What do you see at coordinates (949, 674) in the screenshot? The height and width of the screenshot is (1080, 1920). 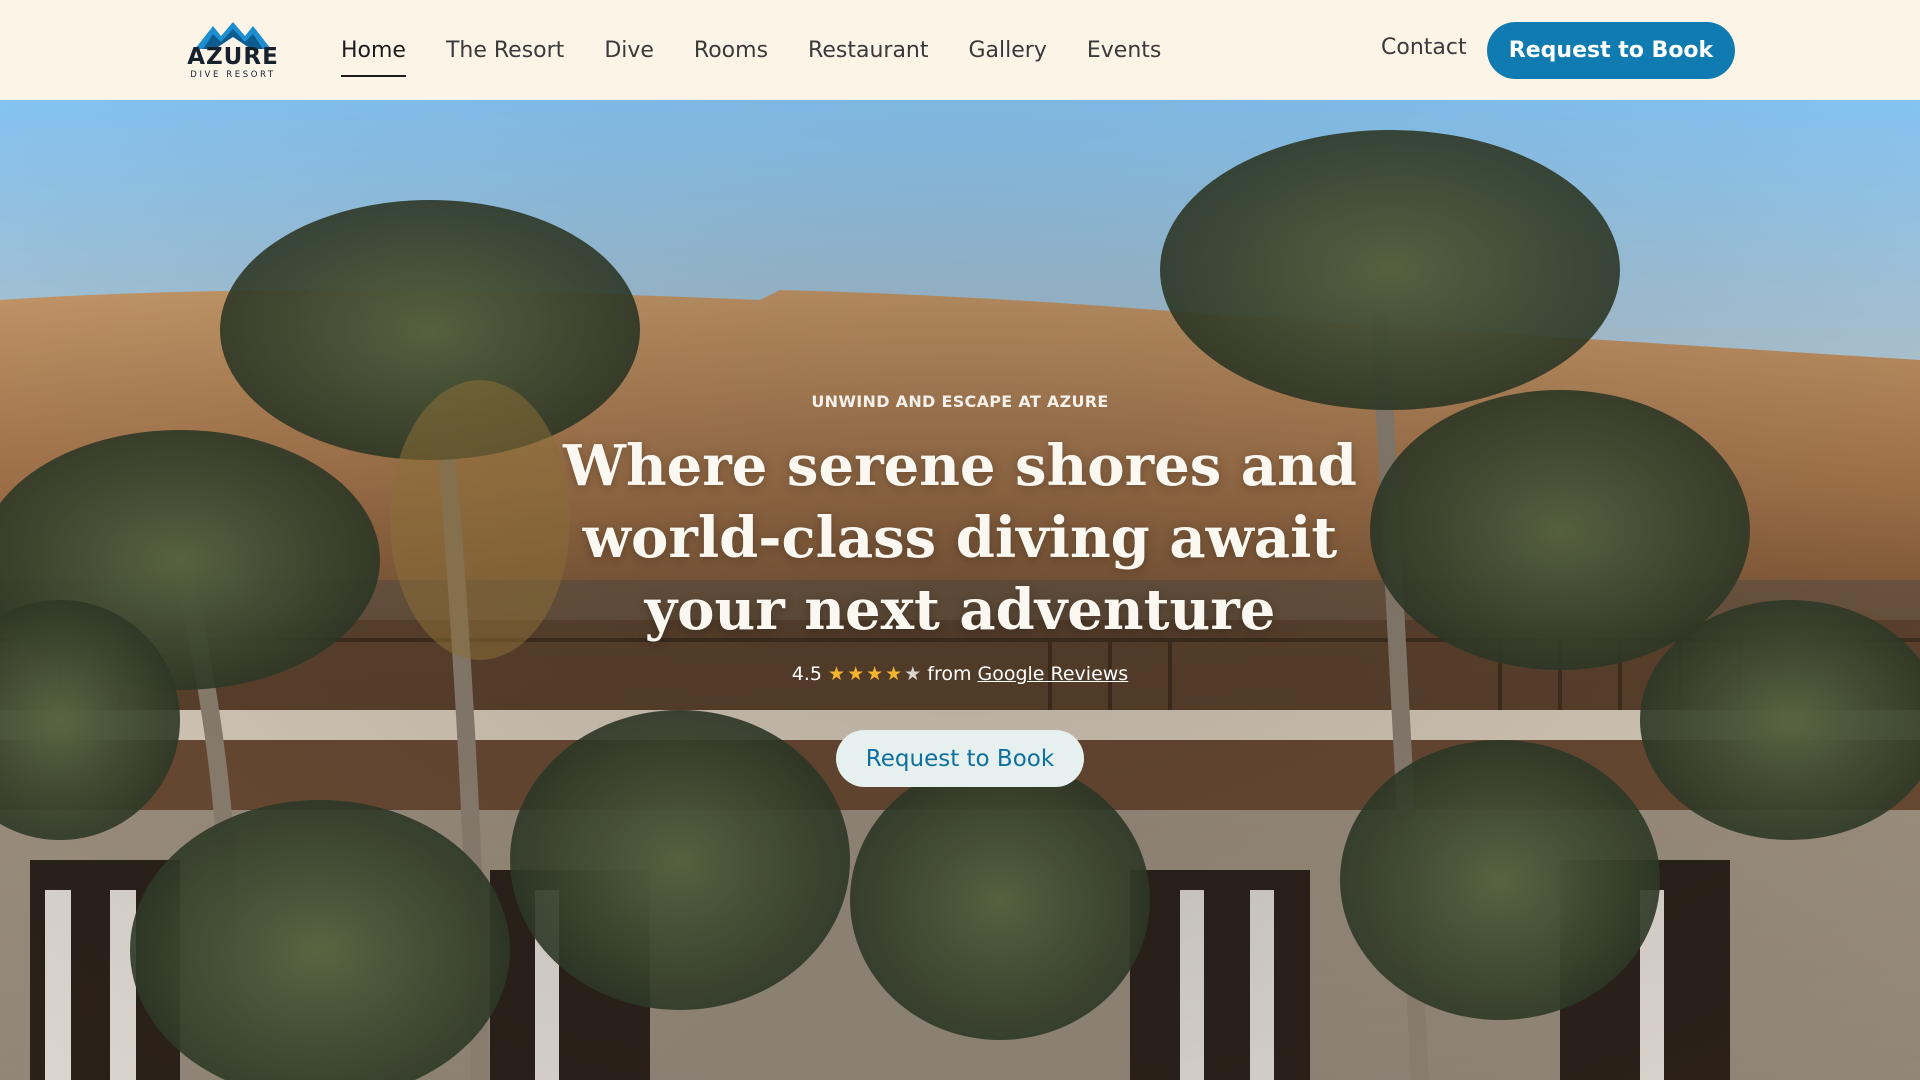 I see `rating-from-text: from` at bounding box center [949, 674].